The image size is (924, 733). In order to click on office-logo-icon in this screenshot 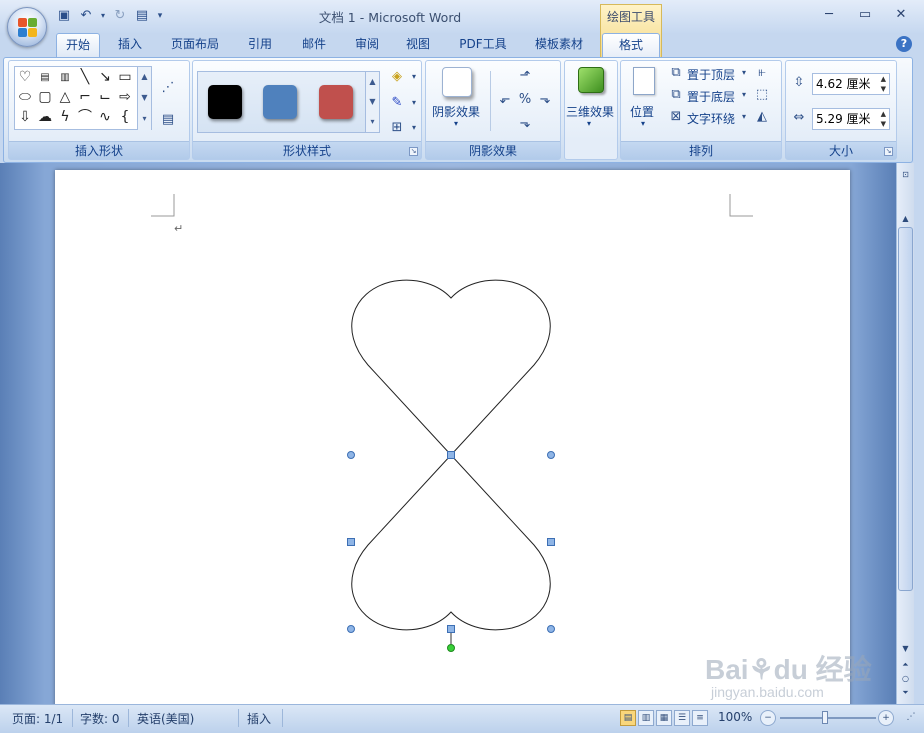, I will do `click(28, 28)`.